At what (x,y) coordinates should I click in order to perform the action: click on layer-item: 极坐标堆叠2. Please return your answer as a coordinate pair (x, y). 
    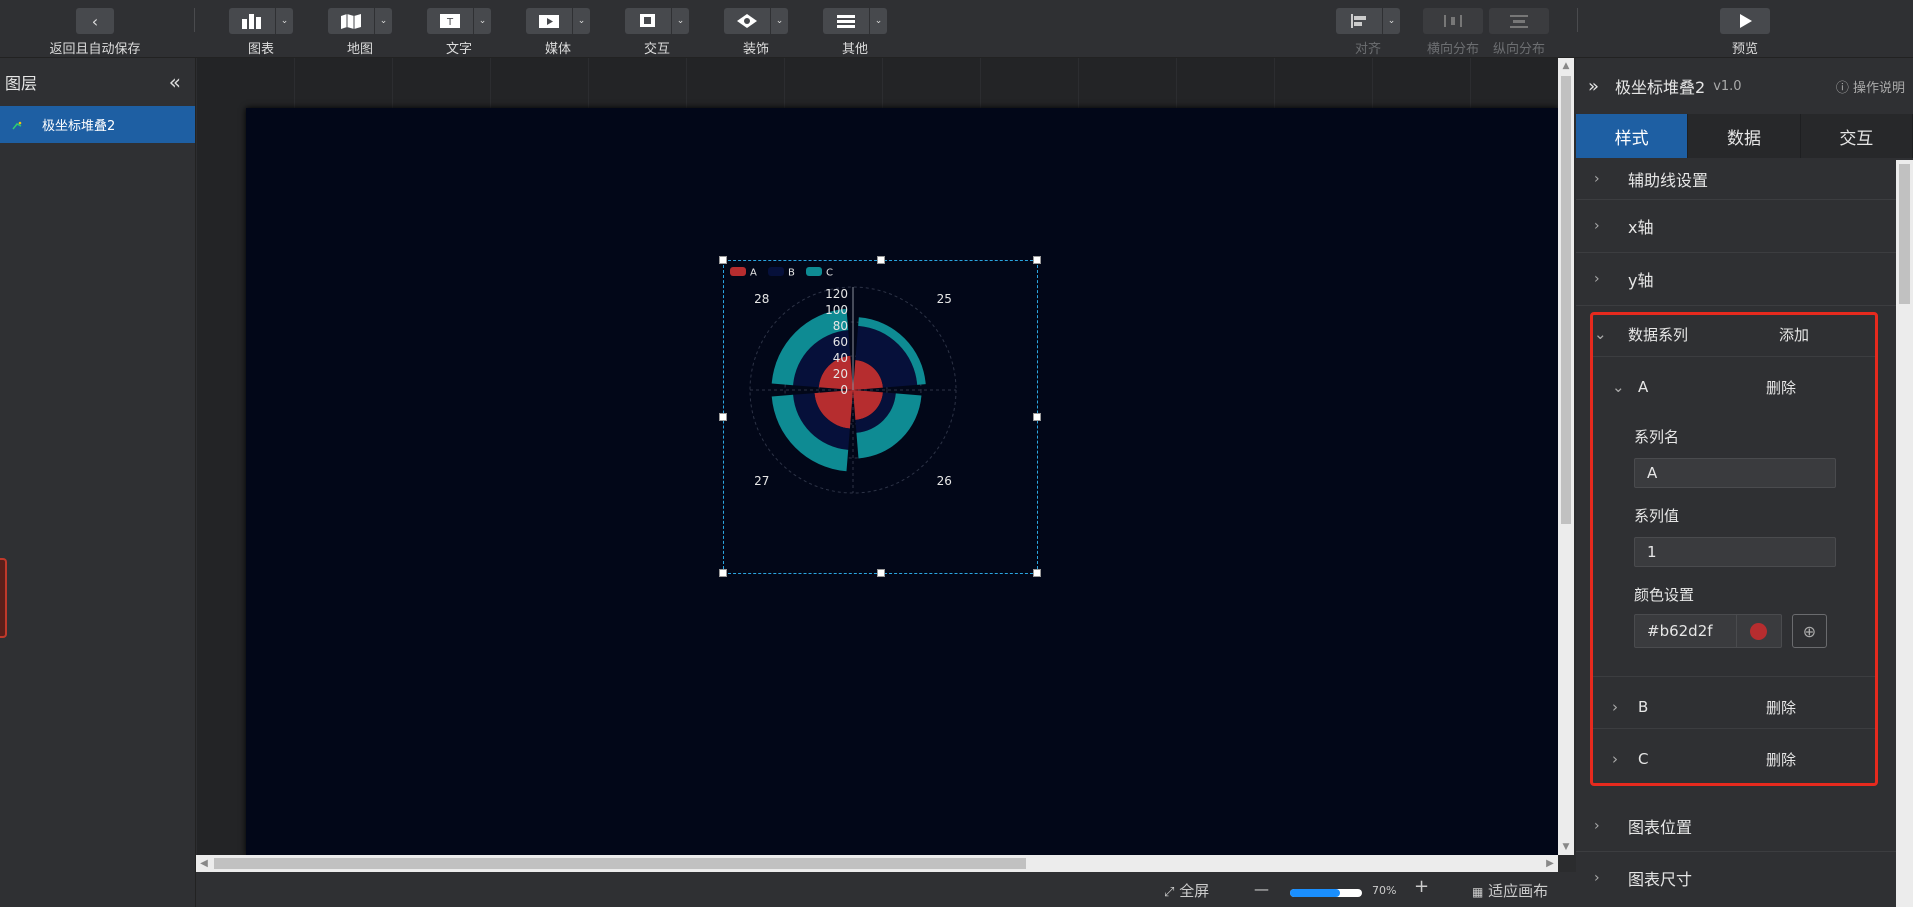
    Looking at the image, I should click on (97, 124).